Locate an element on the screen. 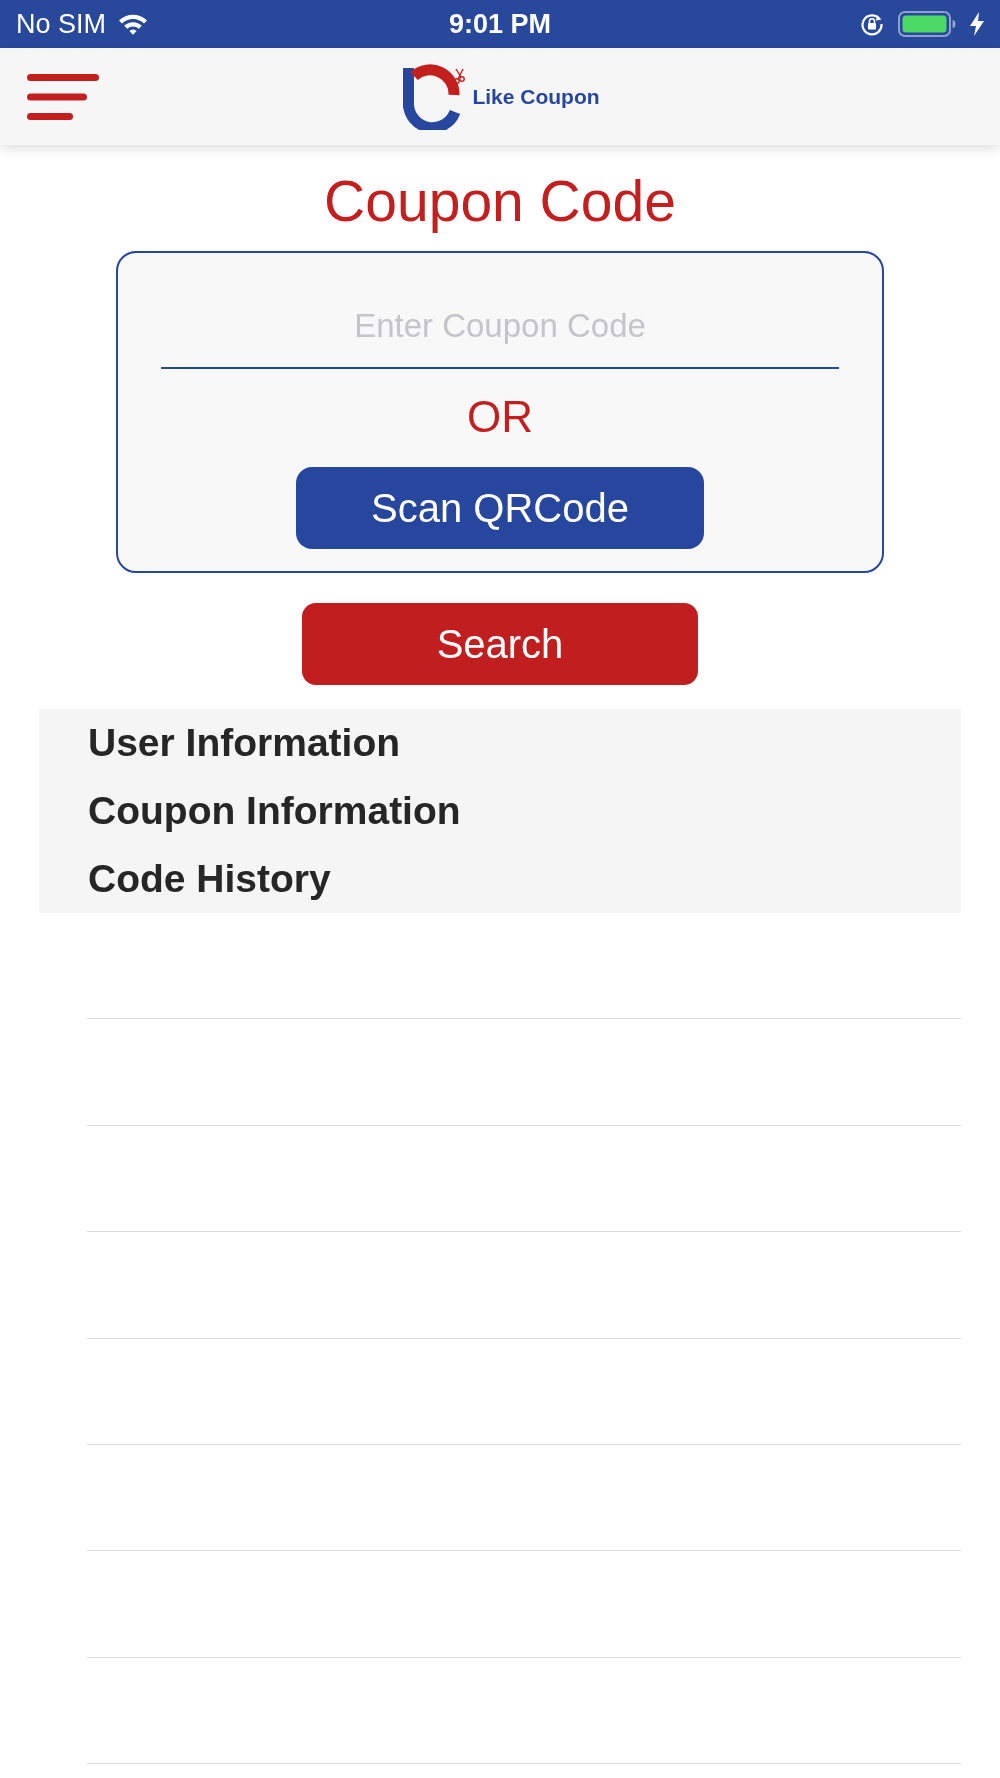 The height and width of the screenshot is (1778, 1000). rotation-lock-icon is located at coordinates (872, 24).